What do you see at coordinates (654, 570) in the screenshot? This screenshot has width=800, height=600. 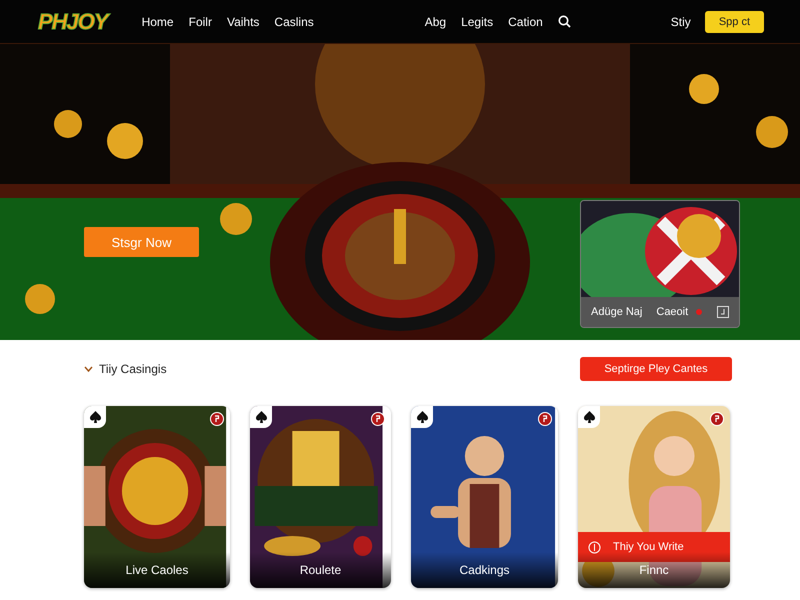 I see `card-label: Finnc` at bounding box center [654, 570].